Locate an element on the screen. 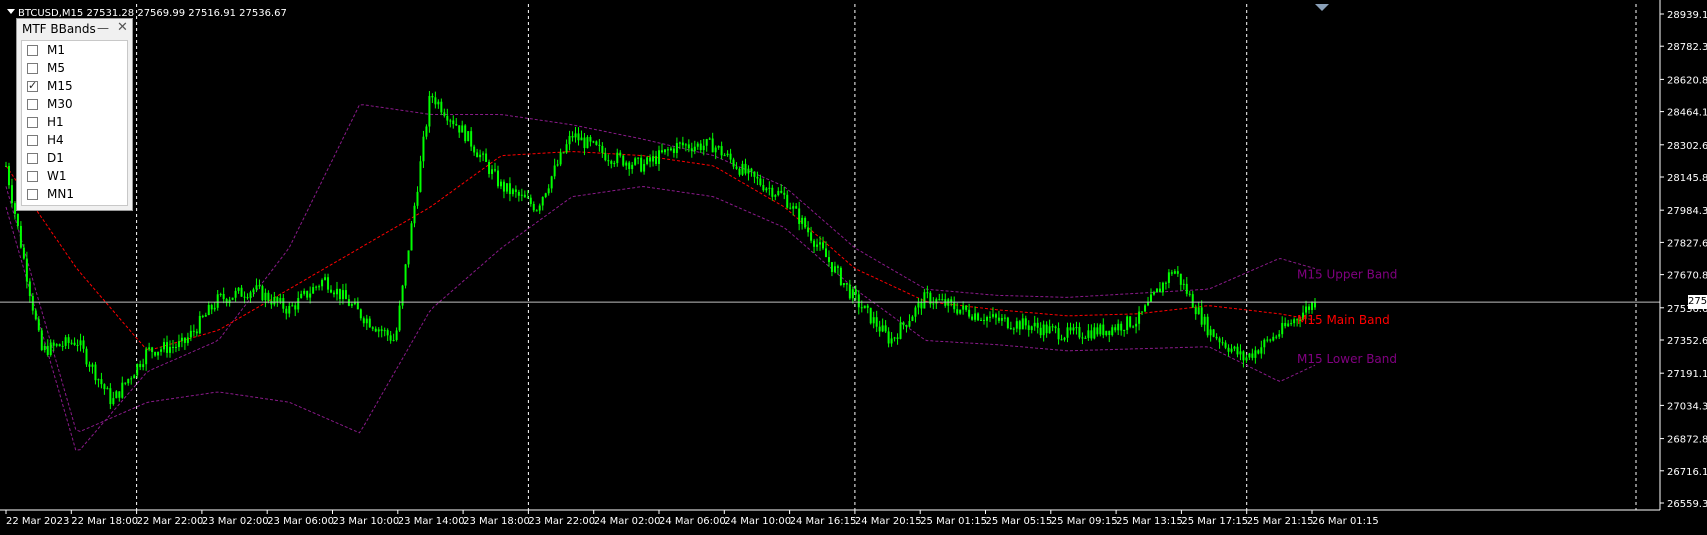  timeframe-h4-option: H4 is located at coordinates (74, 140).